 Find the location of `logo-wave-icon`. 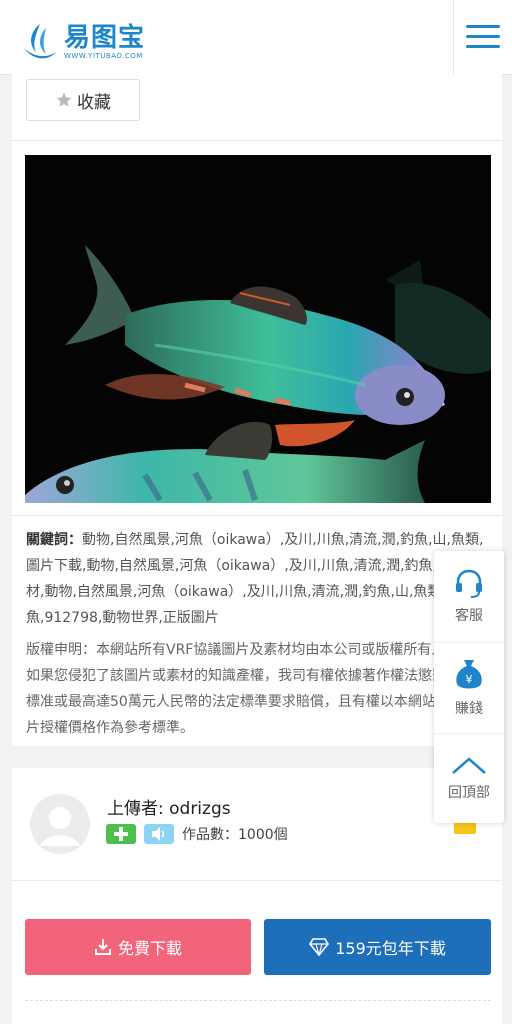

logo-wave-icon is located at coordinates (40, 41).